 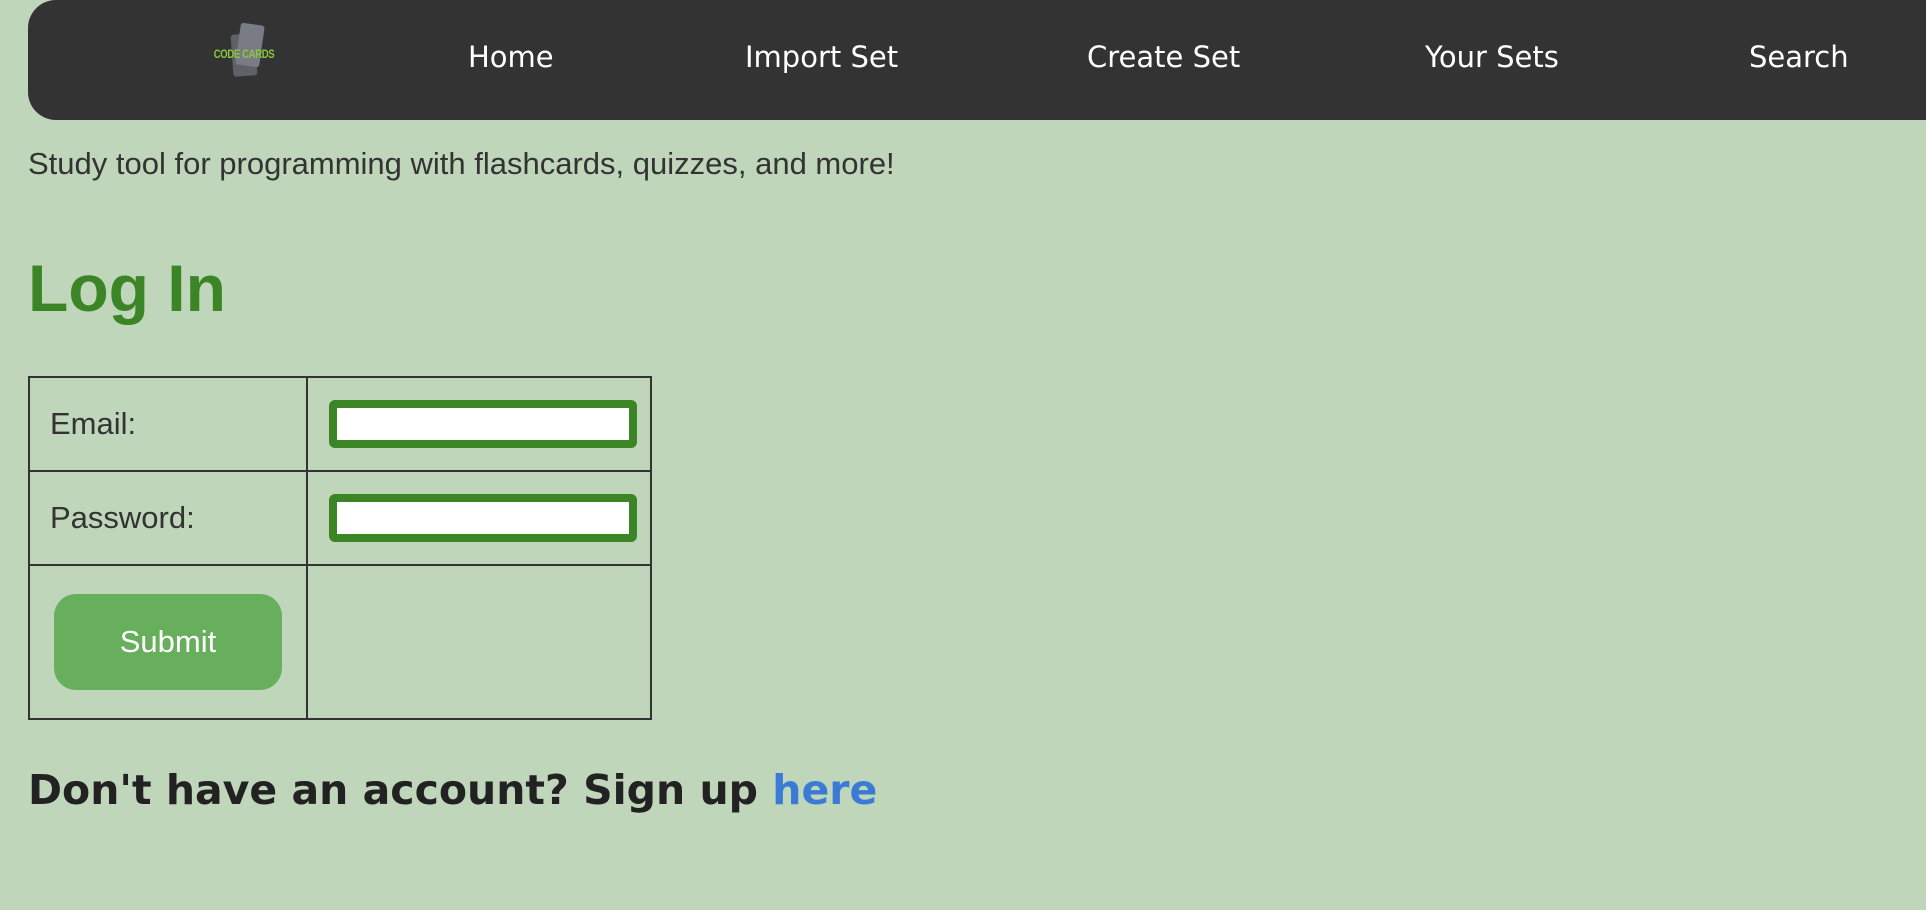 I want to click on password-row: Password:, so click(x=340, y=518).